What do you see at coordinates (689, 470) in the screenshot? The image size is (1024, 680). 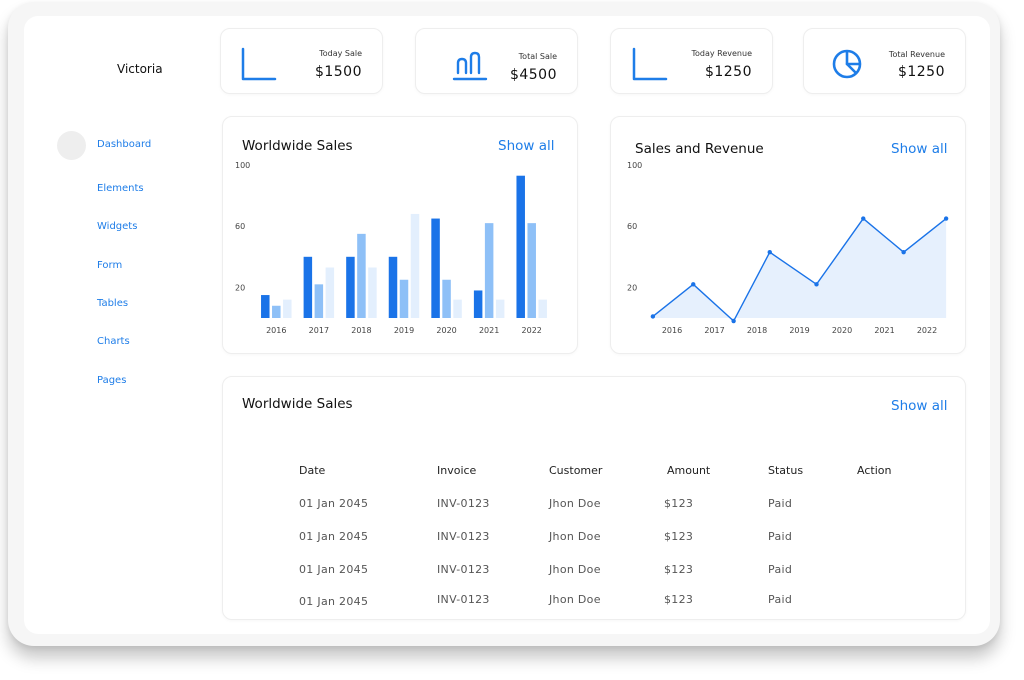 I see `column-header-amount: Amount` at bounding box center [689, 470].